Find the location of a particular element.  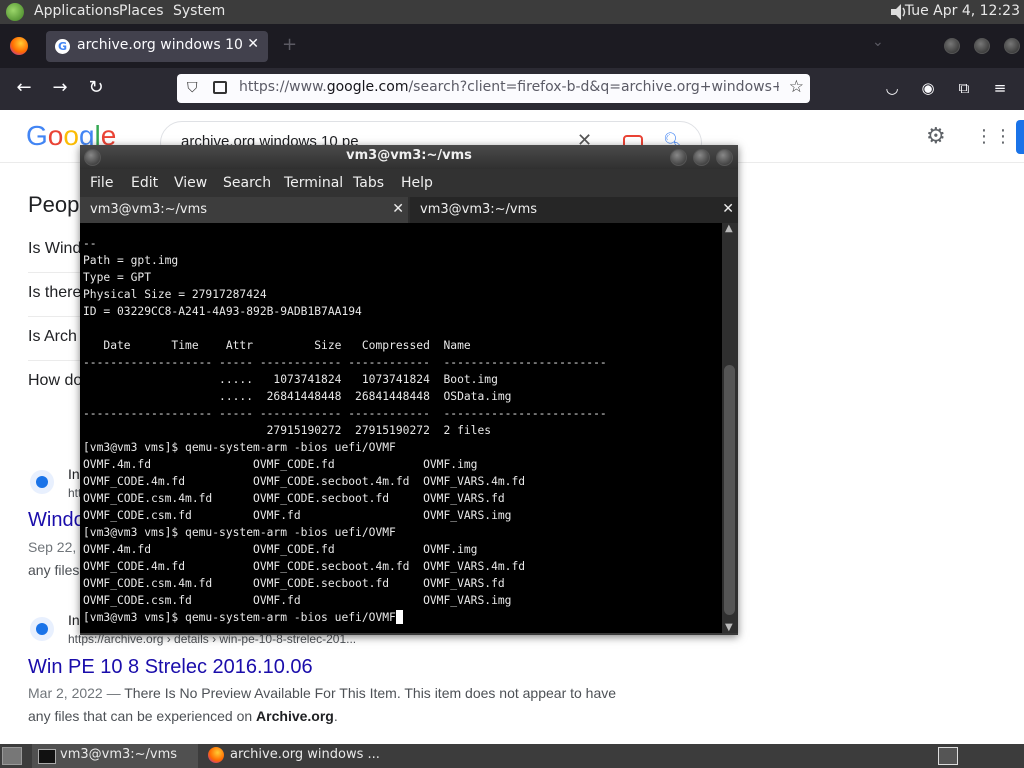

sign-in-button is located at coordinates (1020, 137).